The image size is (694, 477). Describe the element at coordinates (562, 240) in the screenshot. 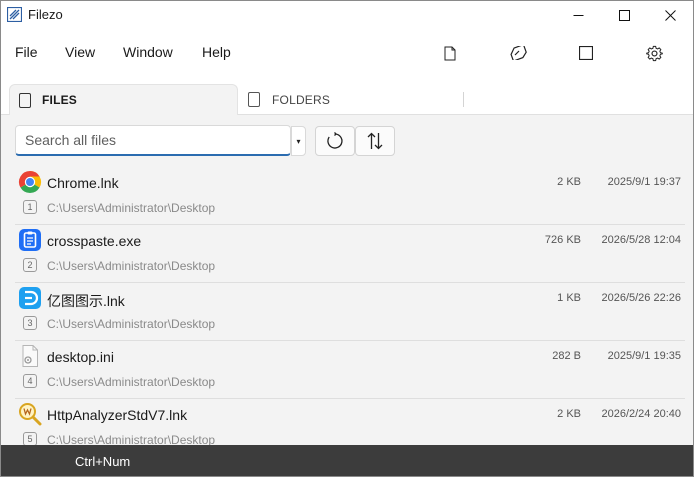

I see `file-size: 726 KB` at that location.